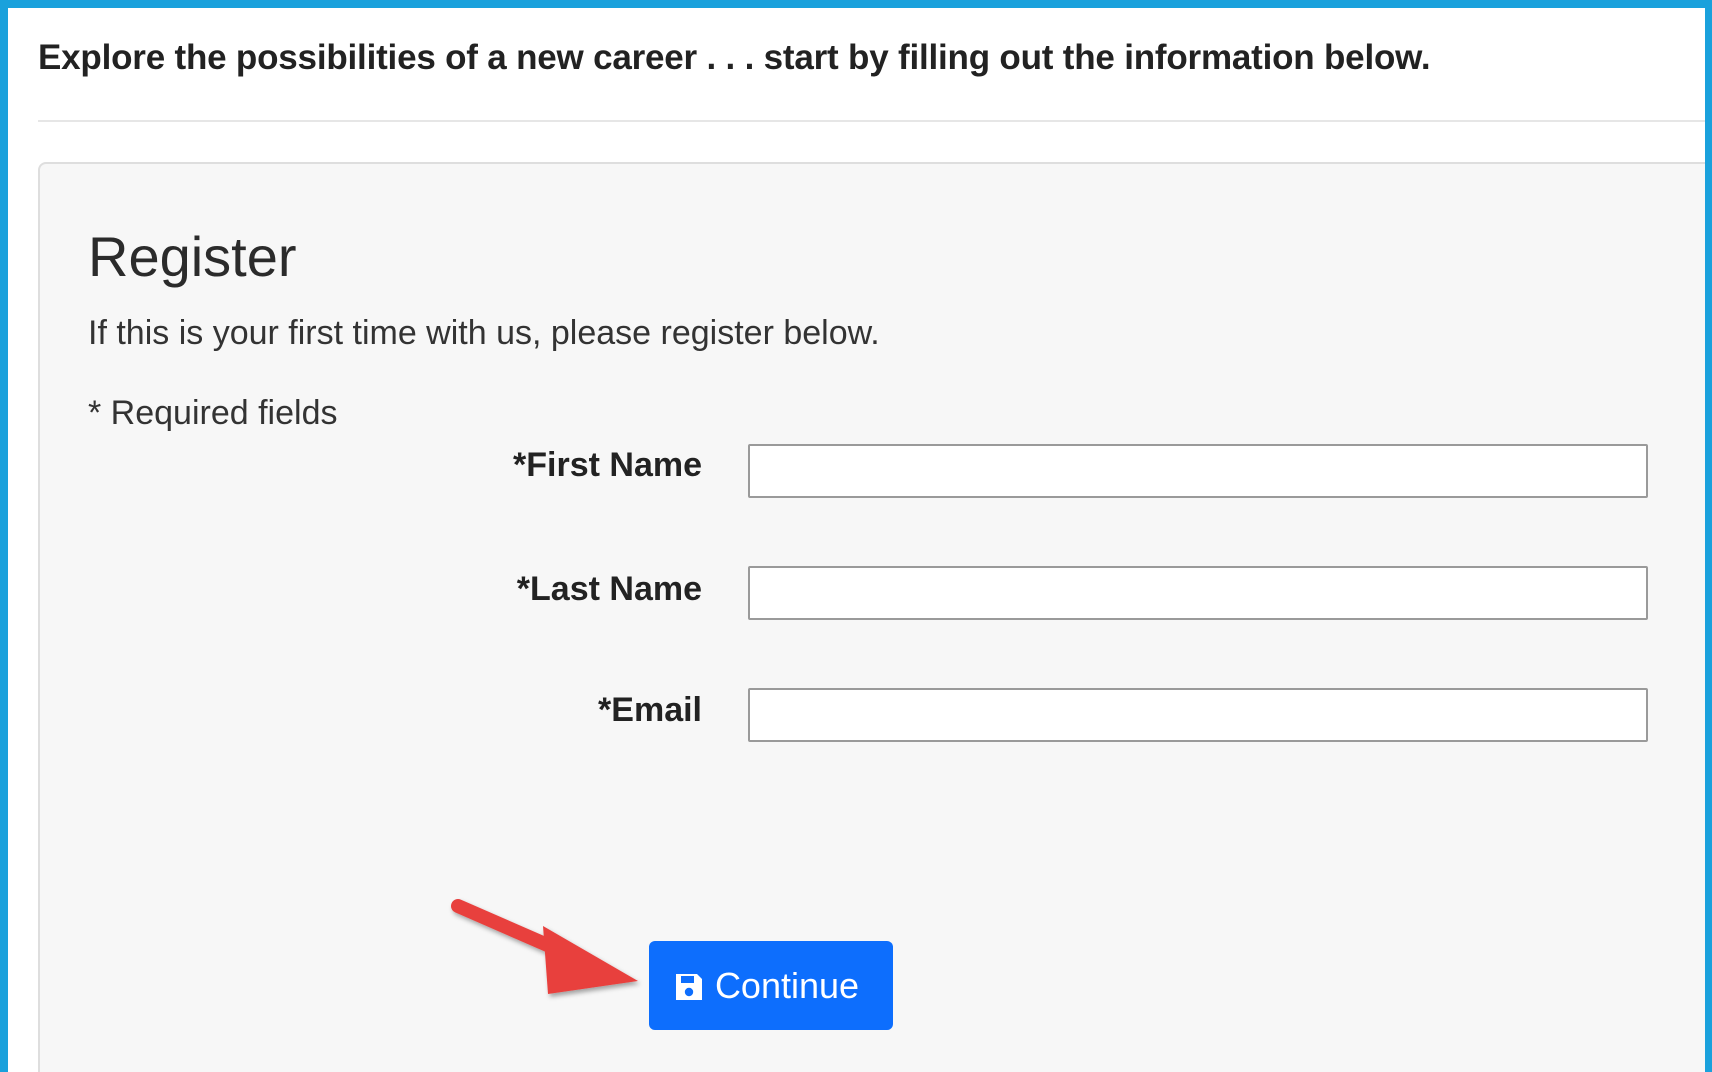  I want to click on red-pointer-arrow-icon, so click(544, 946).